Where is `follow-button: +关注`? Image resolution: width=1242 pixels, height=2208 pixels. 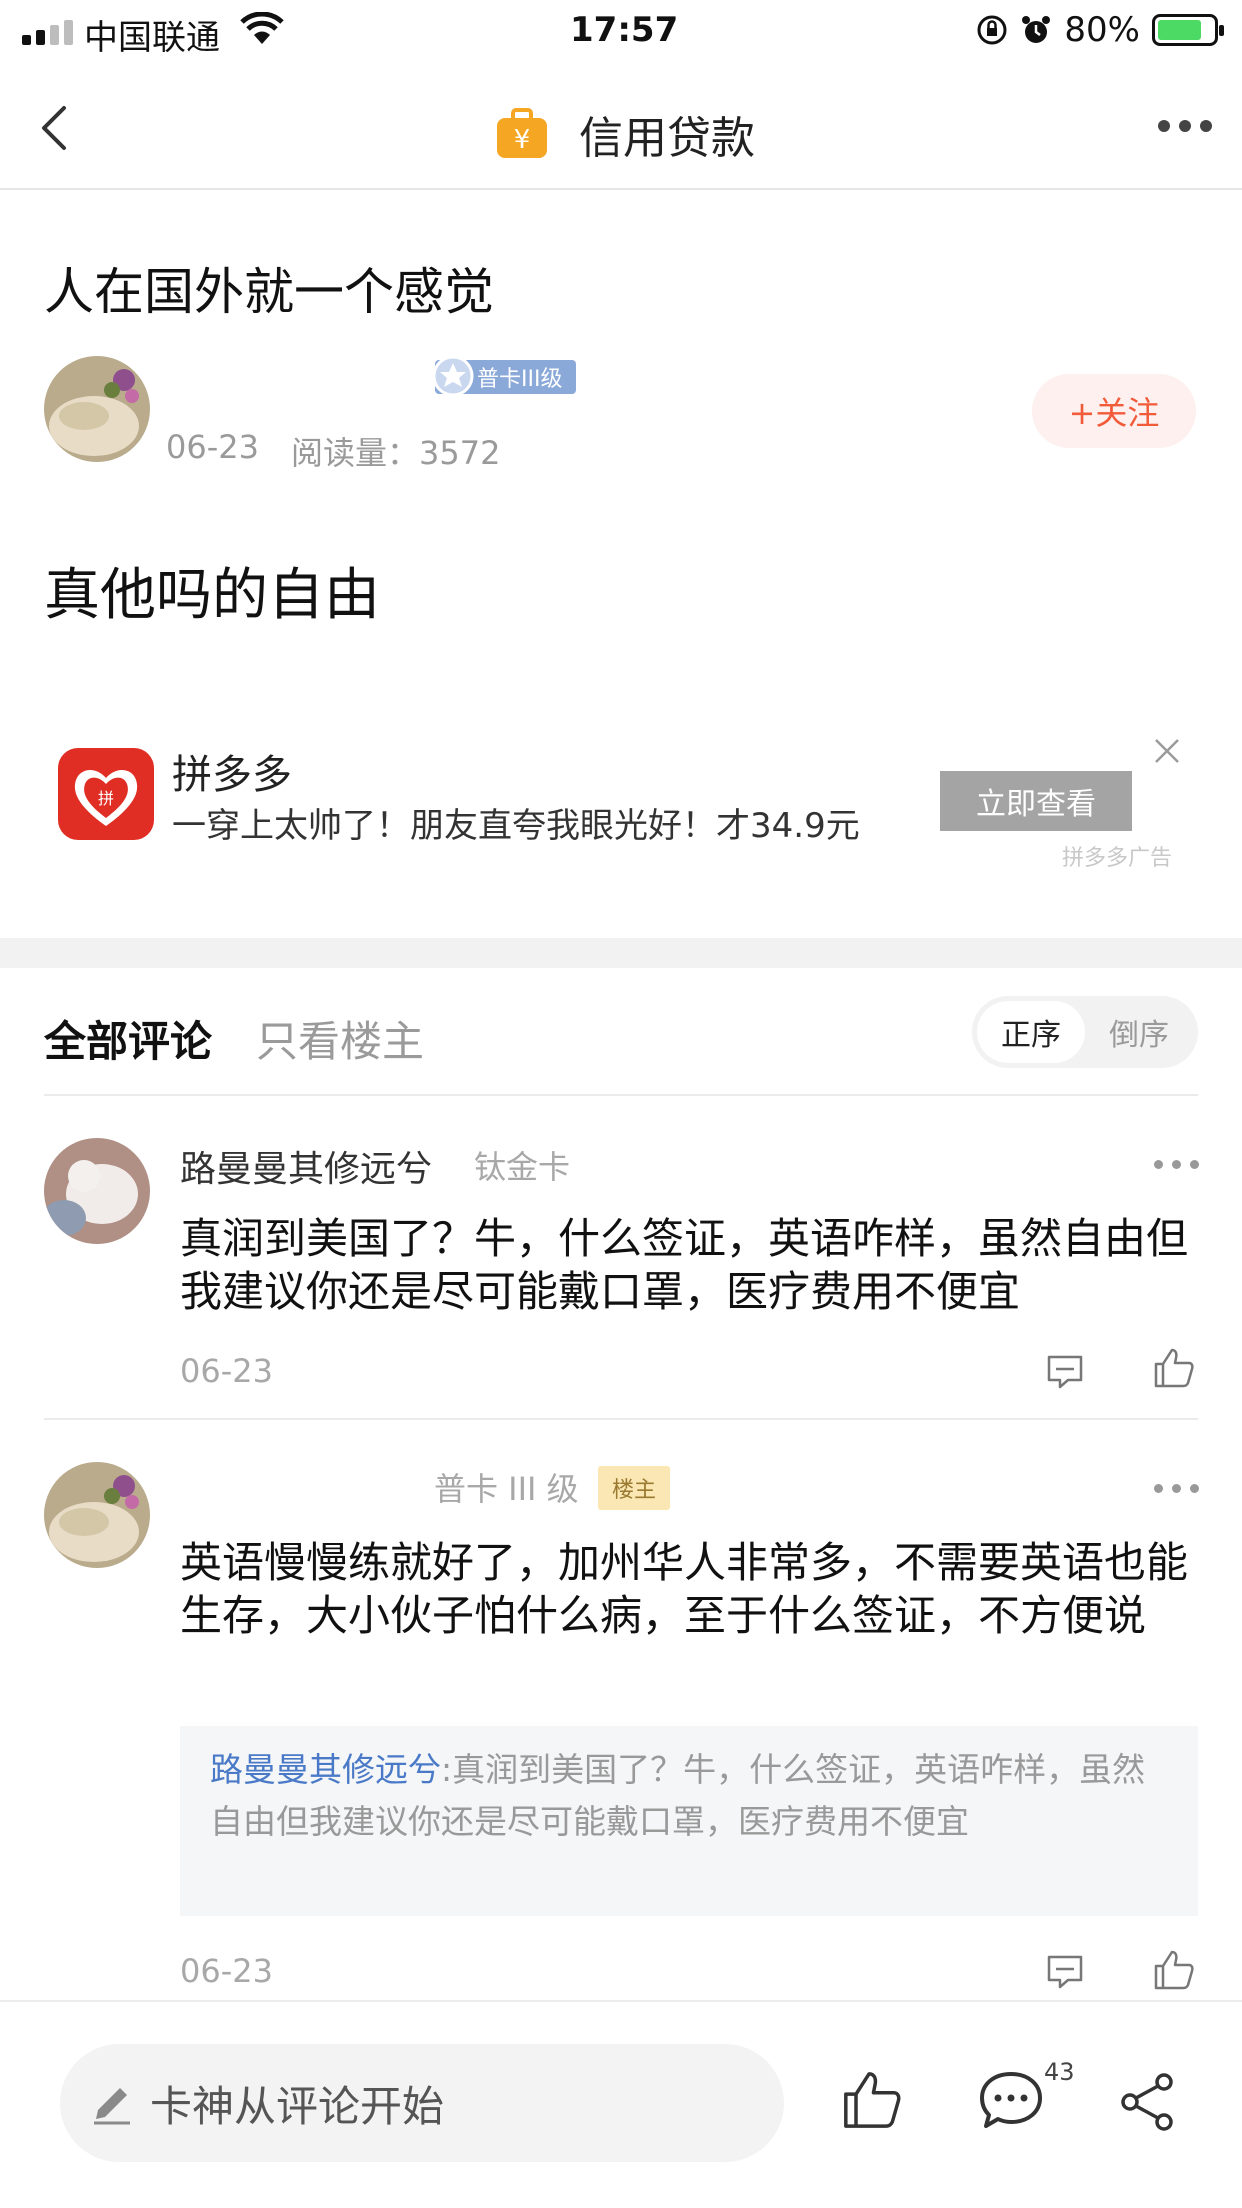
follow-button: +关注 is located at coordinates (1114, 411).